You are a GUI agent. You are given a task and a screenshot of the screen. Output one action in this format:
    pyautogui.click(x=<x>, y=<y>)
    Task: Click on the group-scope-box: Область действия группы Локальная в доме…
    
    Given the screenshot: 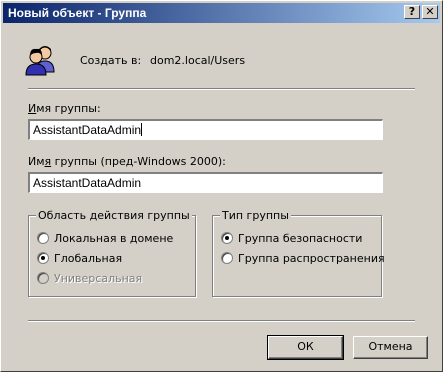 What is the action you would take?
    pyautogui.click(x=112, y=253)
    